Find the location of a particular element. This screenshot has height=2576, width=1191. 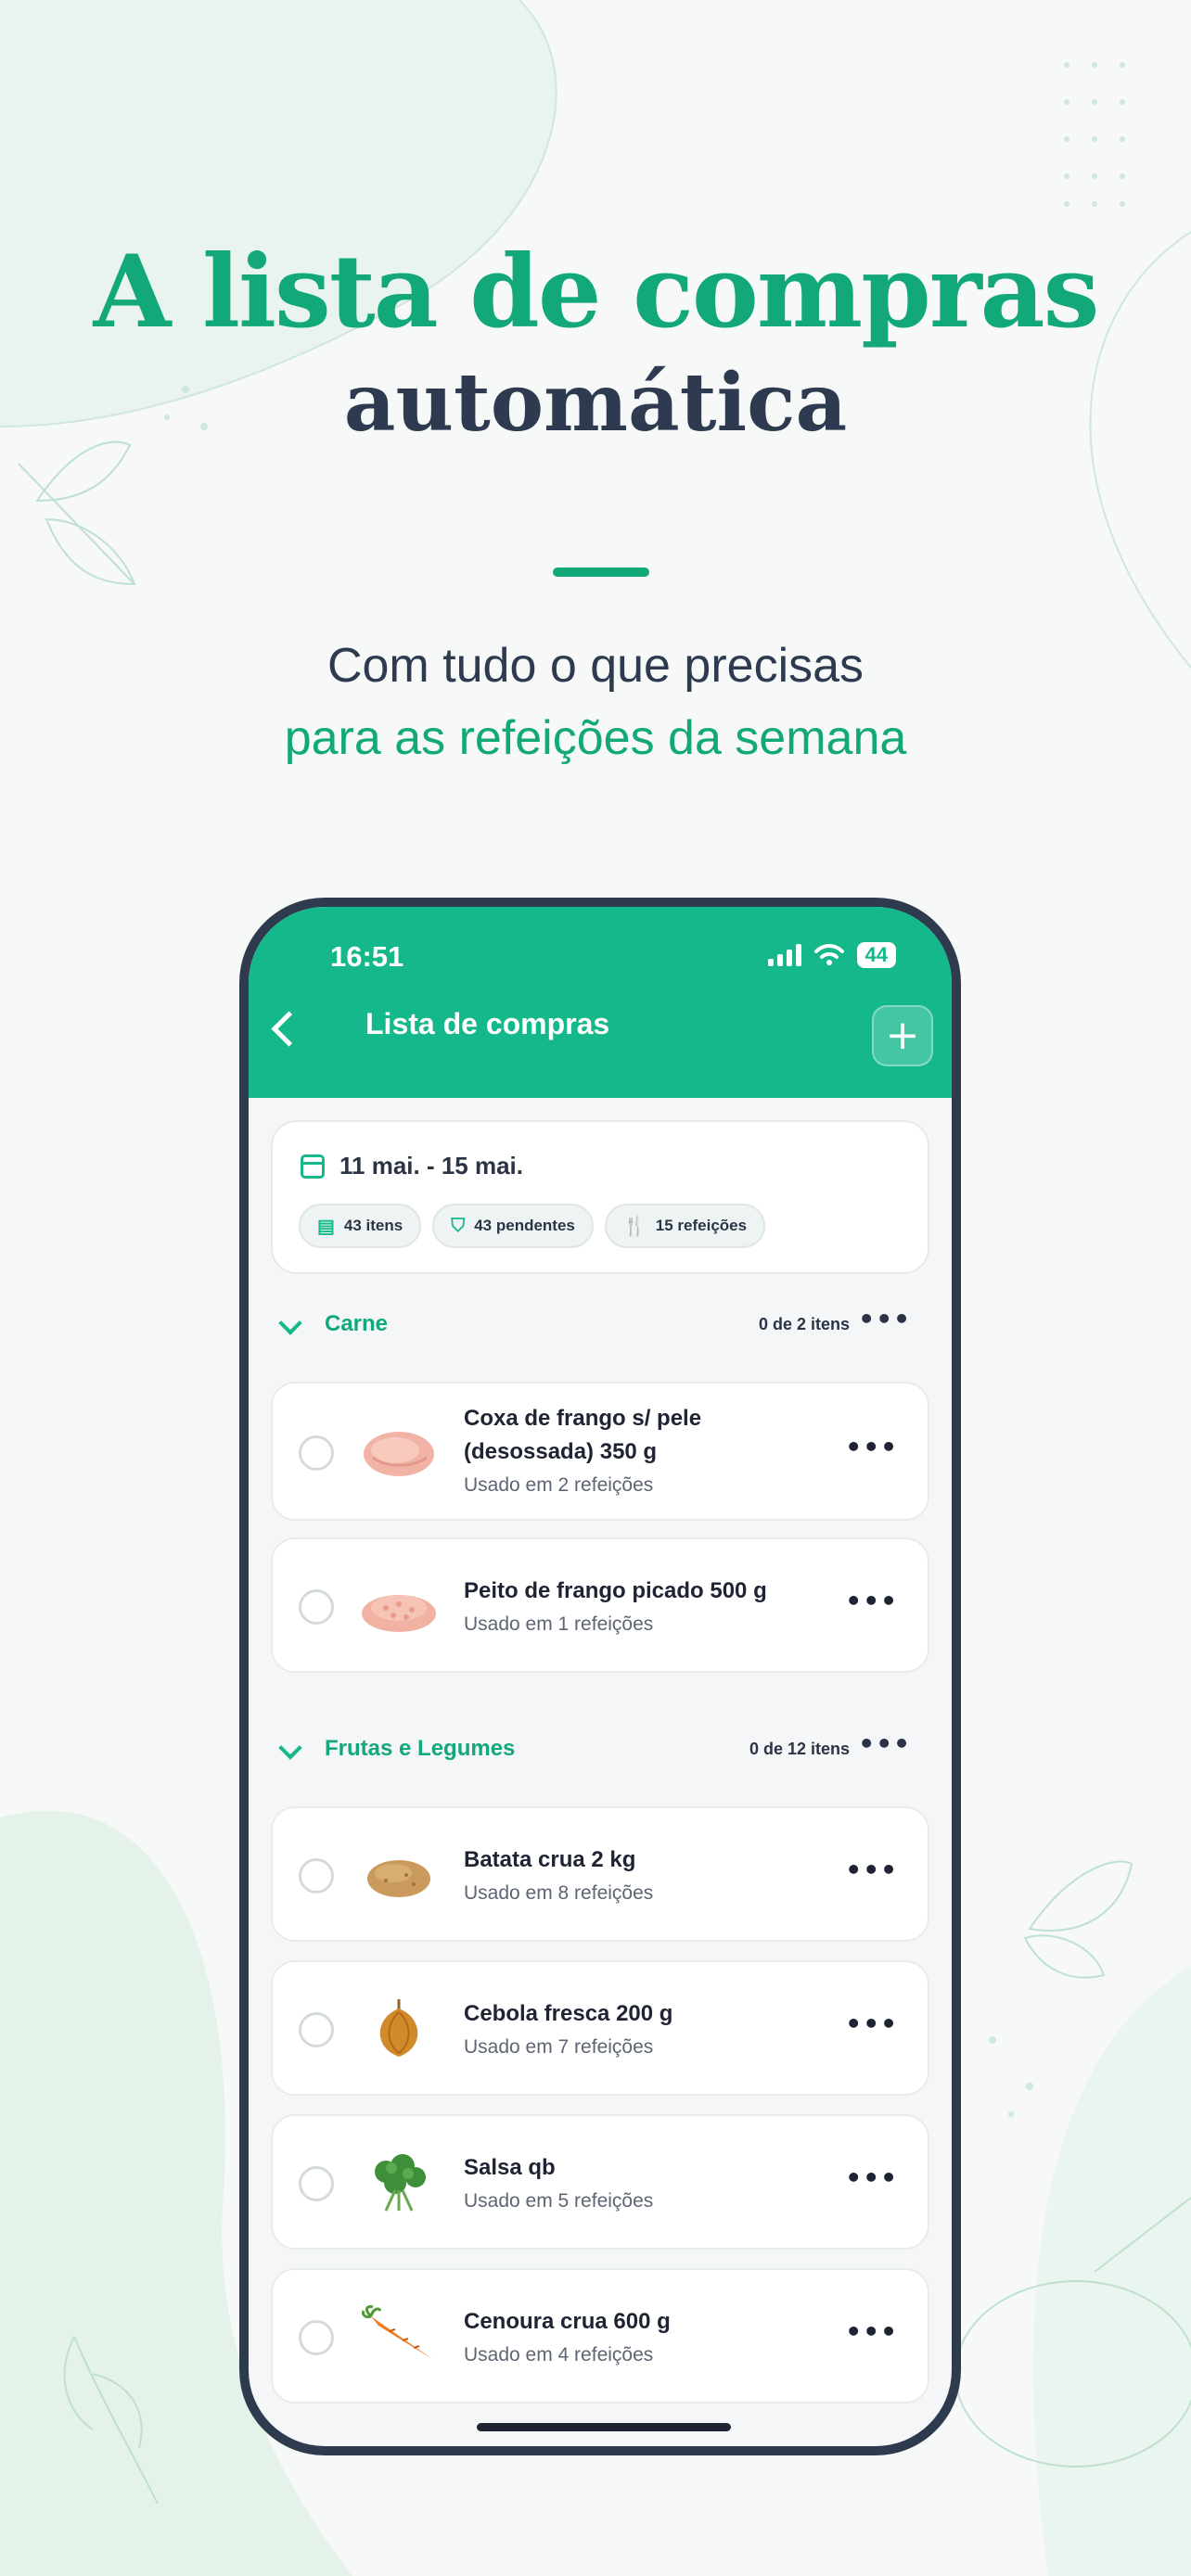

section-title: Frutas e Legumes is located at coordinates (420, 1748).